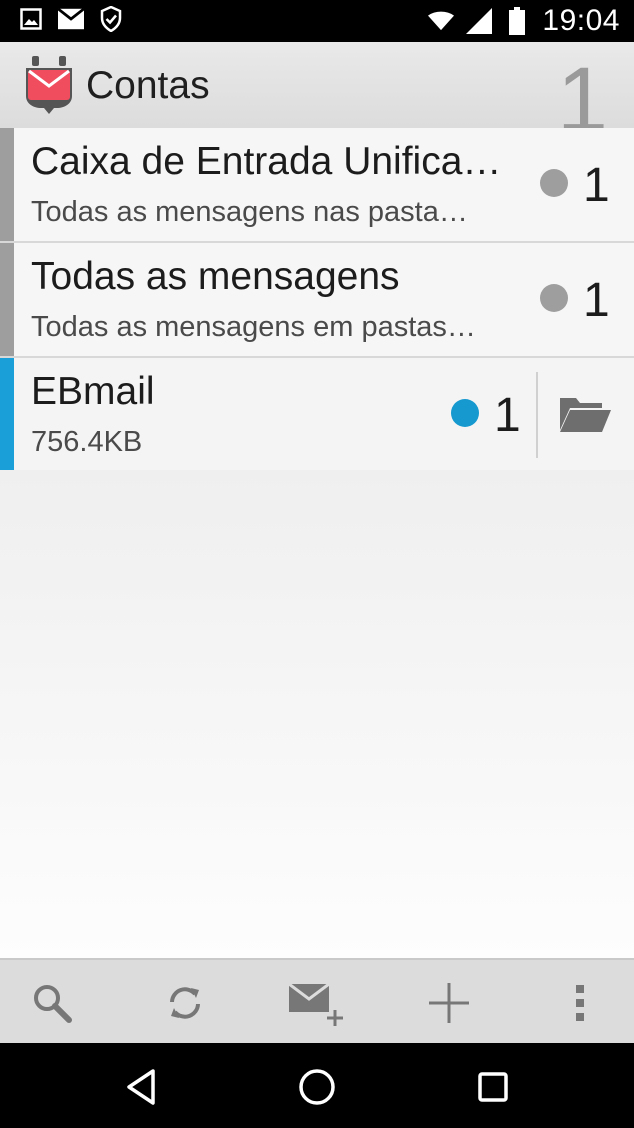  Describe the element at coordinates (441, 21) in the screenshot. I see `wifi-icon` at that location.